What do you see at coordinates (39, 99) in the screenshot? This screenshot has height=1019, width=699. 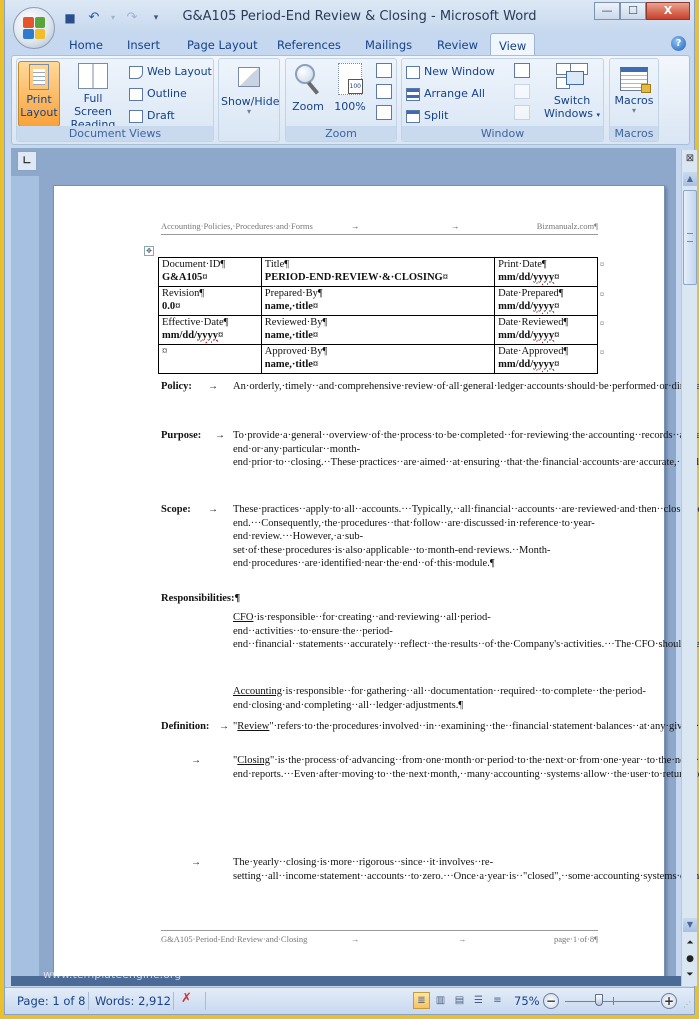 I see `print-layout-label: Print` at bounding box center [39, 99].